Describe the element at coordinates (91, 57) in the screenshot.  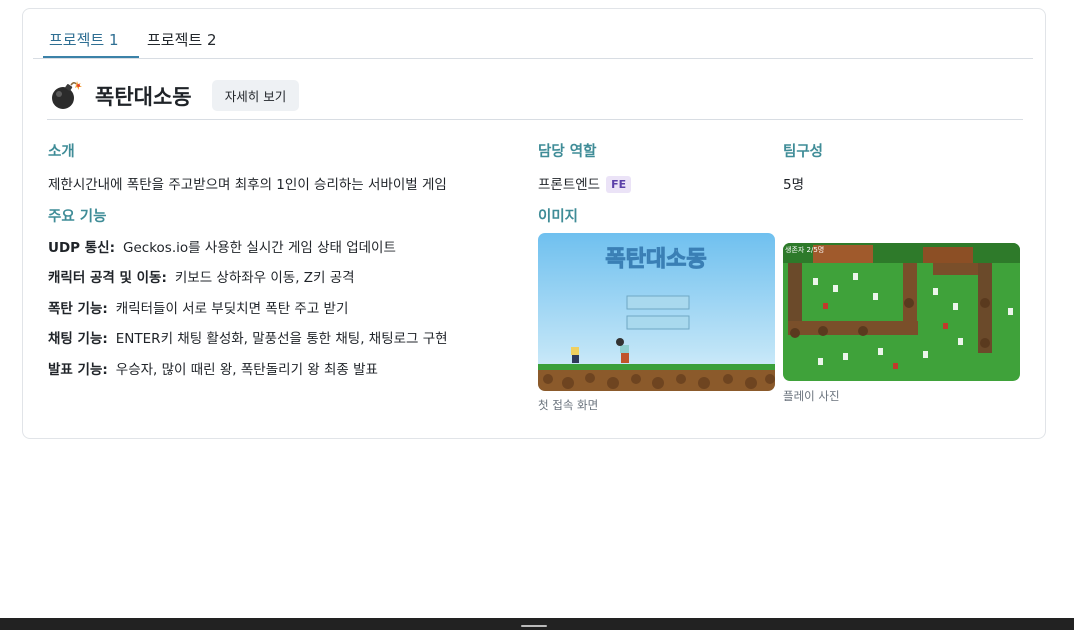
I see `active-tab-indicator` at that location.